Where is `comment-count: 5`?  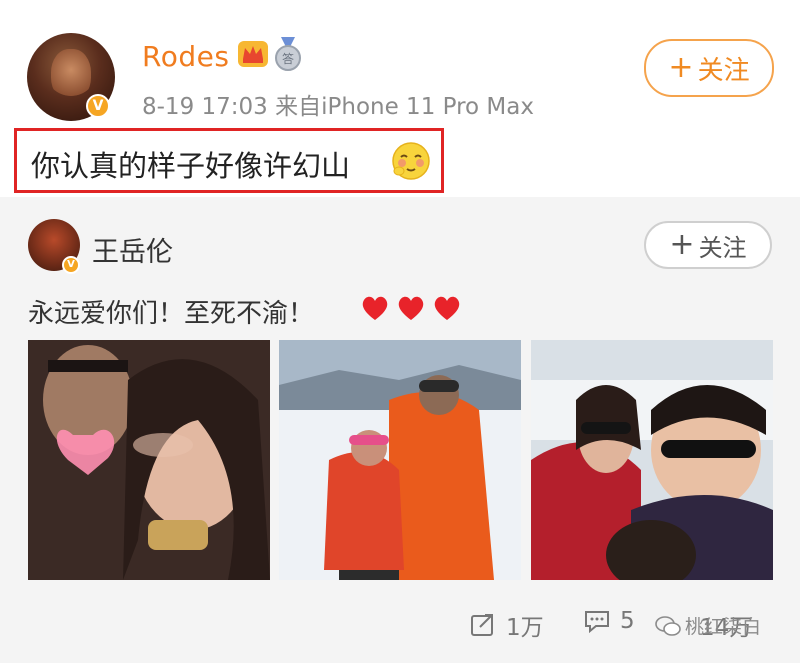
comment-count: 5 is located at coordinates (627, 621).